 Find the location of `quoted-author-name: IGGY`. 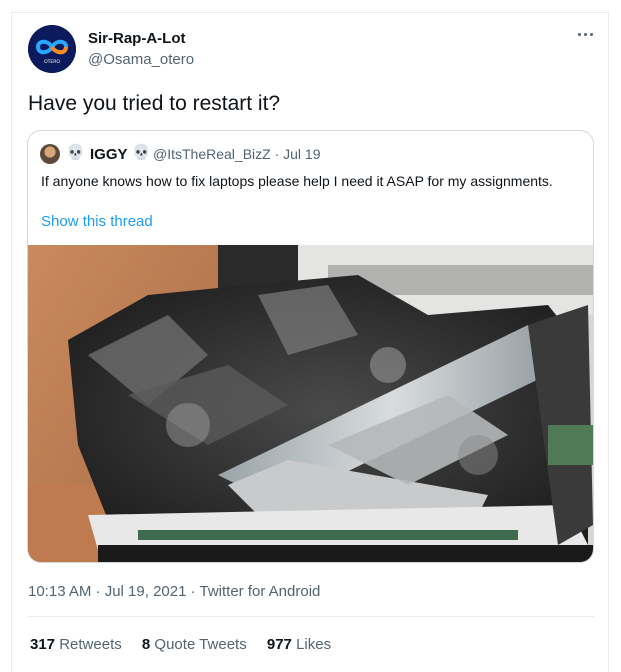

quoted-author-name: IGGY is located at coordinates (109, 154).